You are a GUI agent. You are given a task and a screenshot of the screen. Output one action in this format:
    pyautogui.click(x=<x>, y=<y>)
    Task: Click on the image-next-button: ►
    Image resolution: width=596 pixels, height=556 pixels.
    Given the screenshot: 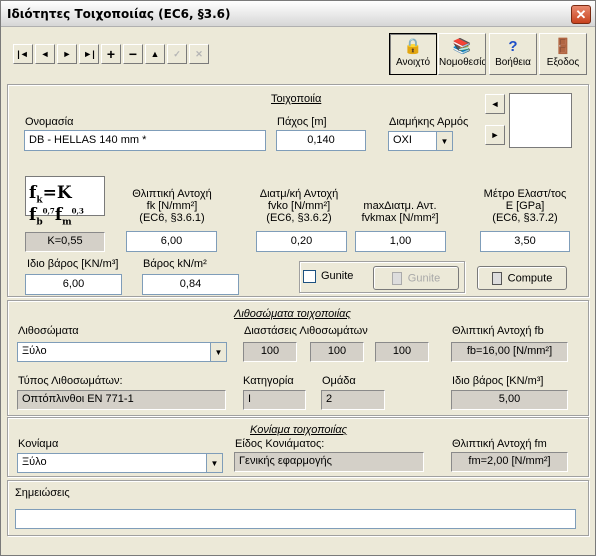 What is the action you would take?
    pyautogui.click(x=495, y=135)
    